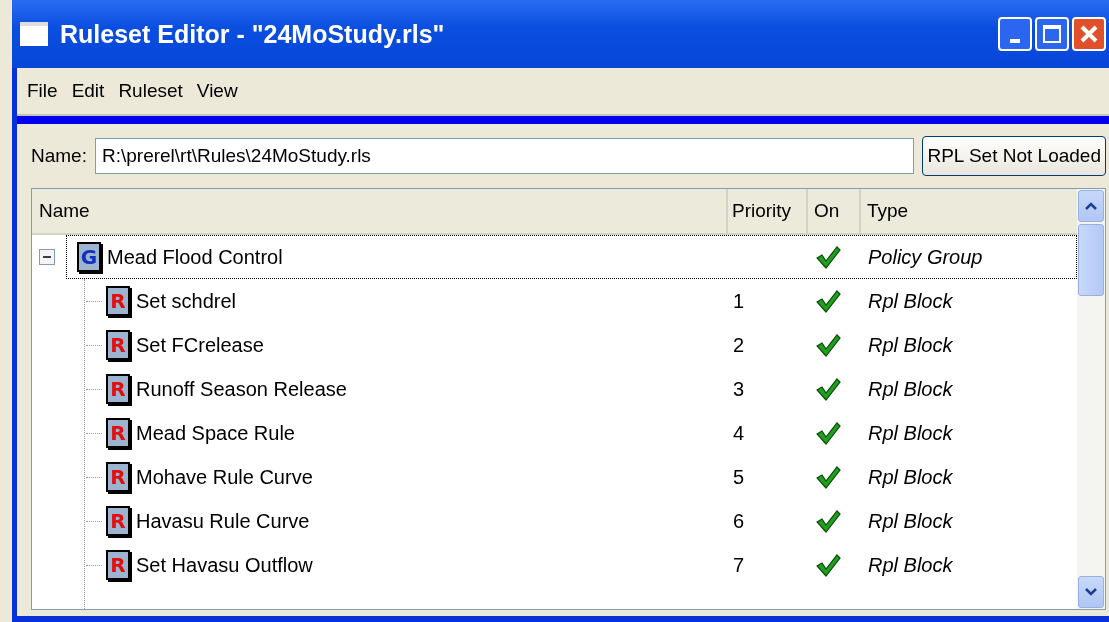 Image resolution: width=1109 pixels, height=622 pixels. What do you see at coordinates (215, 433) in the screenshot?
I see `row-name: Mead Space Rule` at bounding box center [215, 433].